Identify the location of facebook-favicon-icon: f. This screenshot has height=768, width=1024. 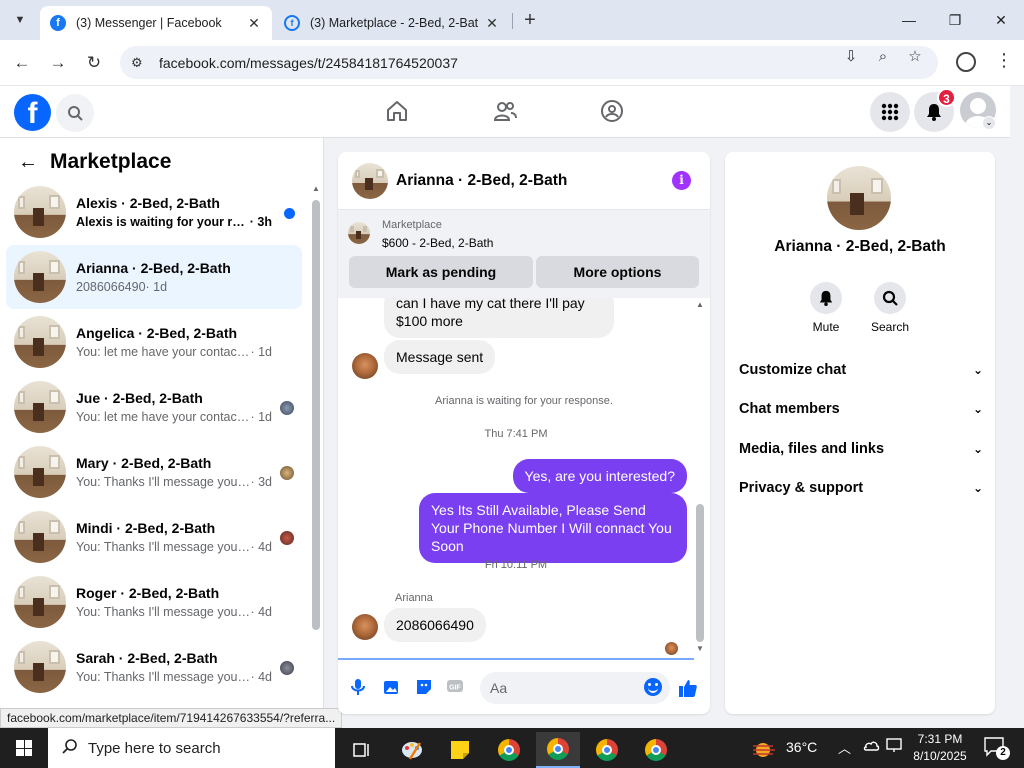
(292, 23).